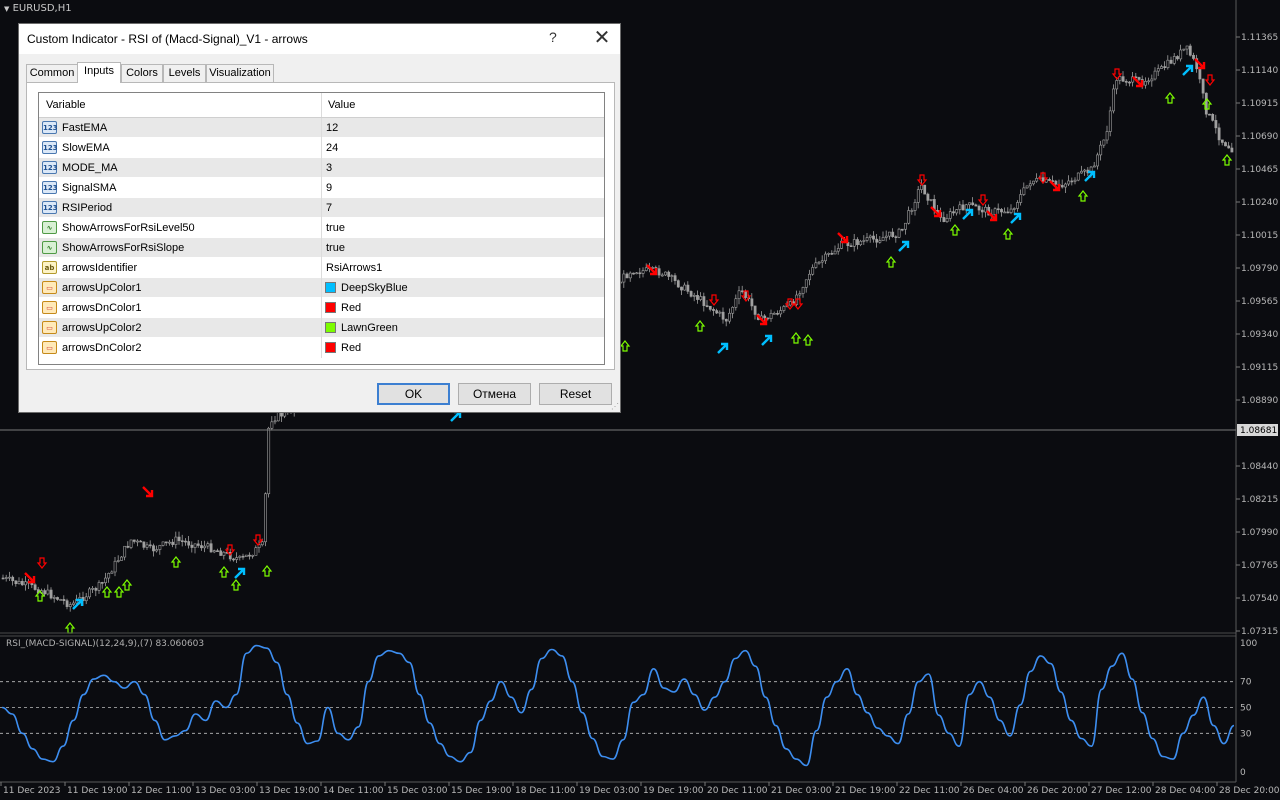 The height and width of the screenshot is (800, 1280). I want to click on input-row-ShowArrowsForRsiSlope: ∿ ShowArrowsForRsiSlope true, so click(321, 248).